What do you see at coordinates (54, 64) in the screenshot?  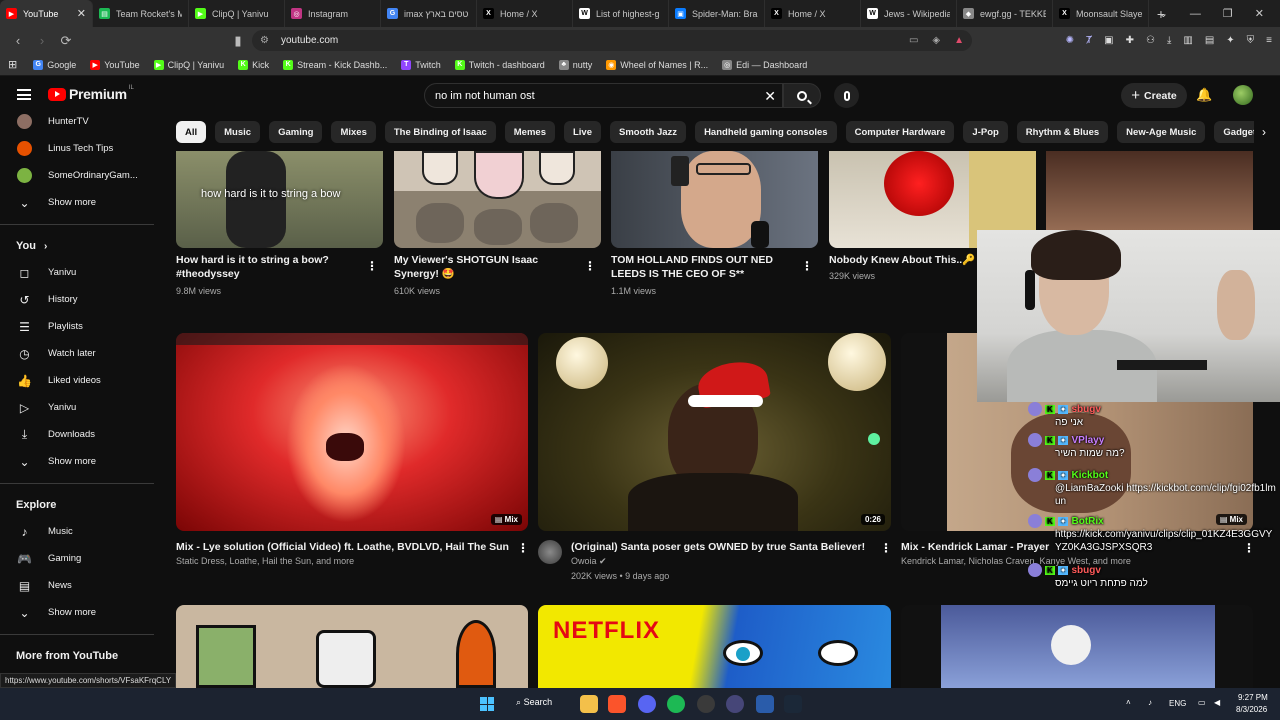 I see `bookmark-item: G Google` at bounding box center [54, 64].